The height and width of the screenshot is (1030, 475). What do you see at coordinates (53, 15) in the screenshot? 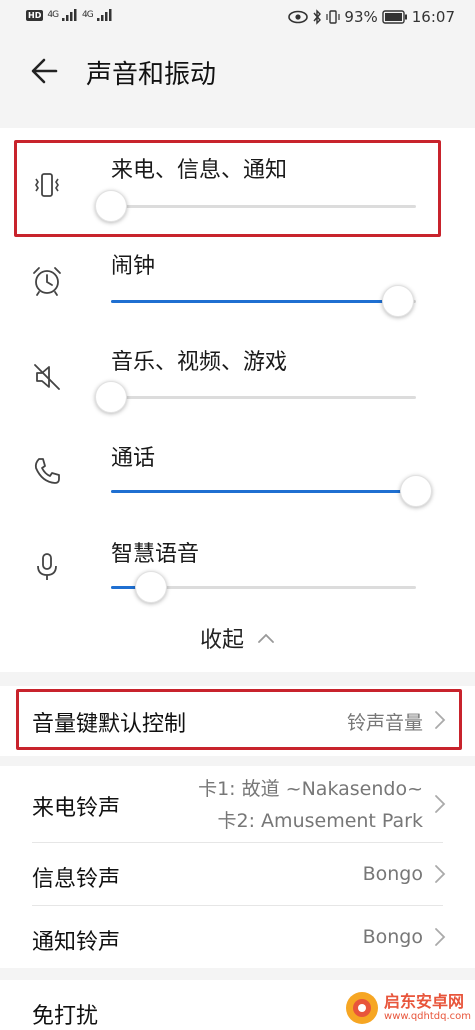
I see `sim1-type: 4G` at bounding box center [53, 15].